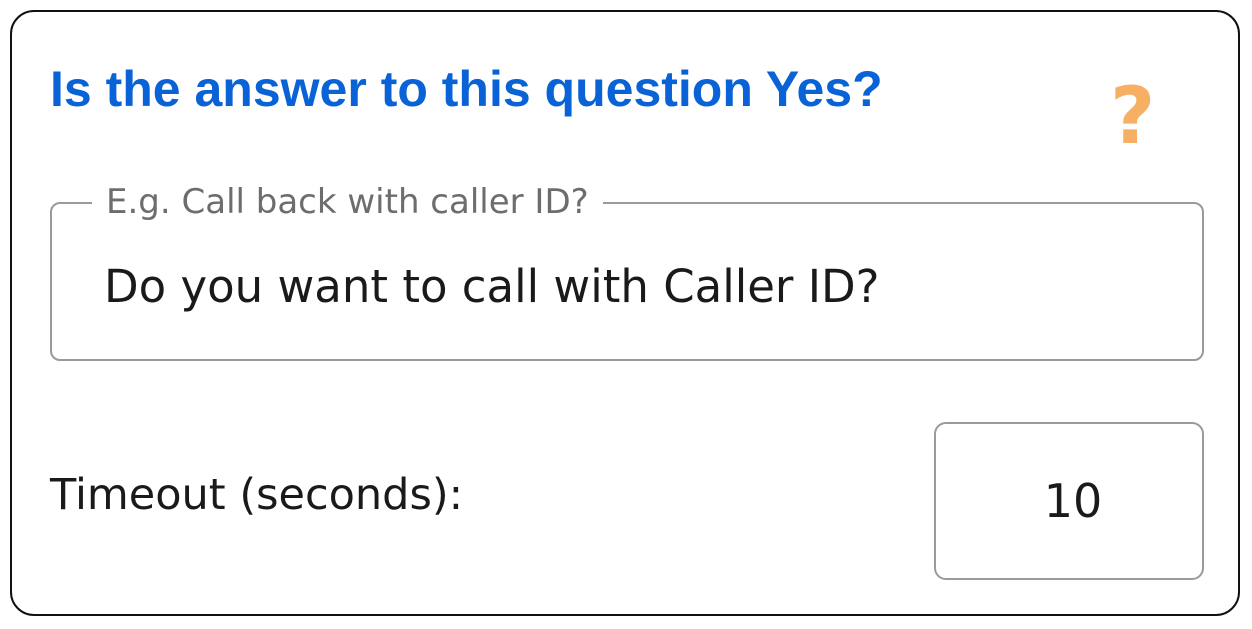 The width and height of the screenshot is (1252, 629). I want to click on question-input, so click(634, 286).